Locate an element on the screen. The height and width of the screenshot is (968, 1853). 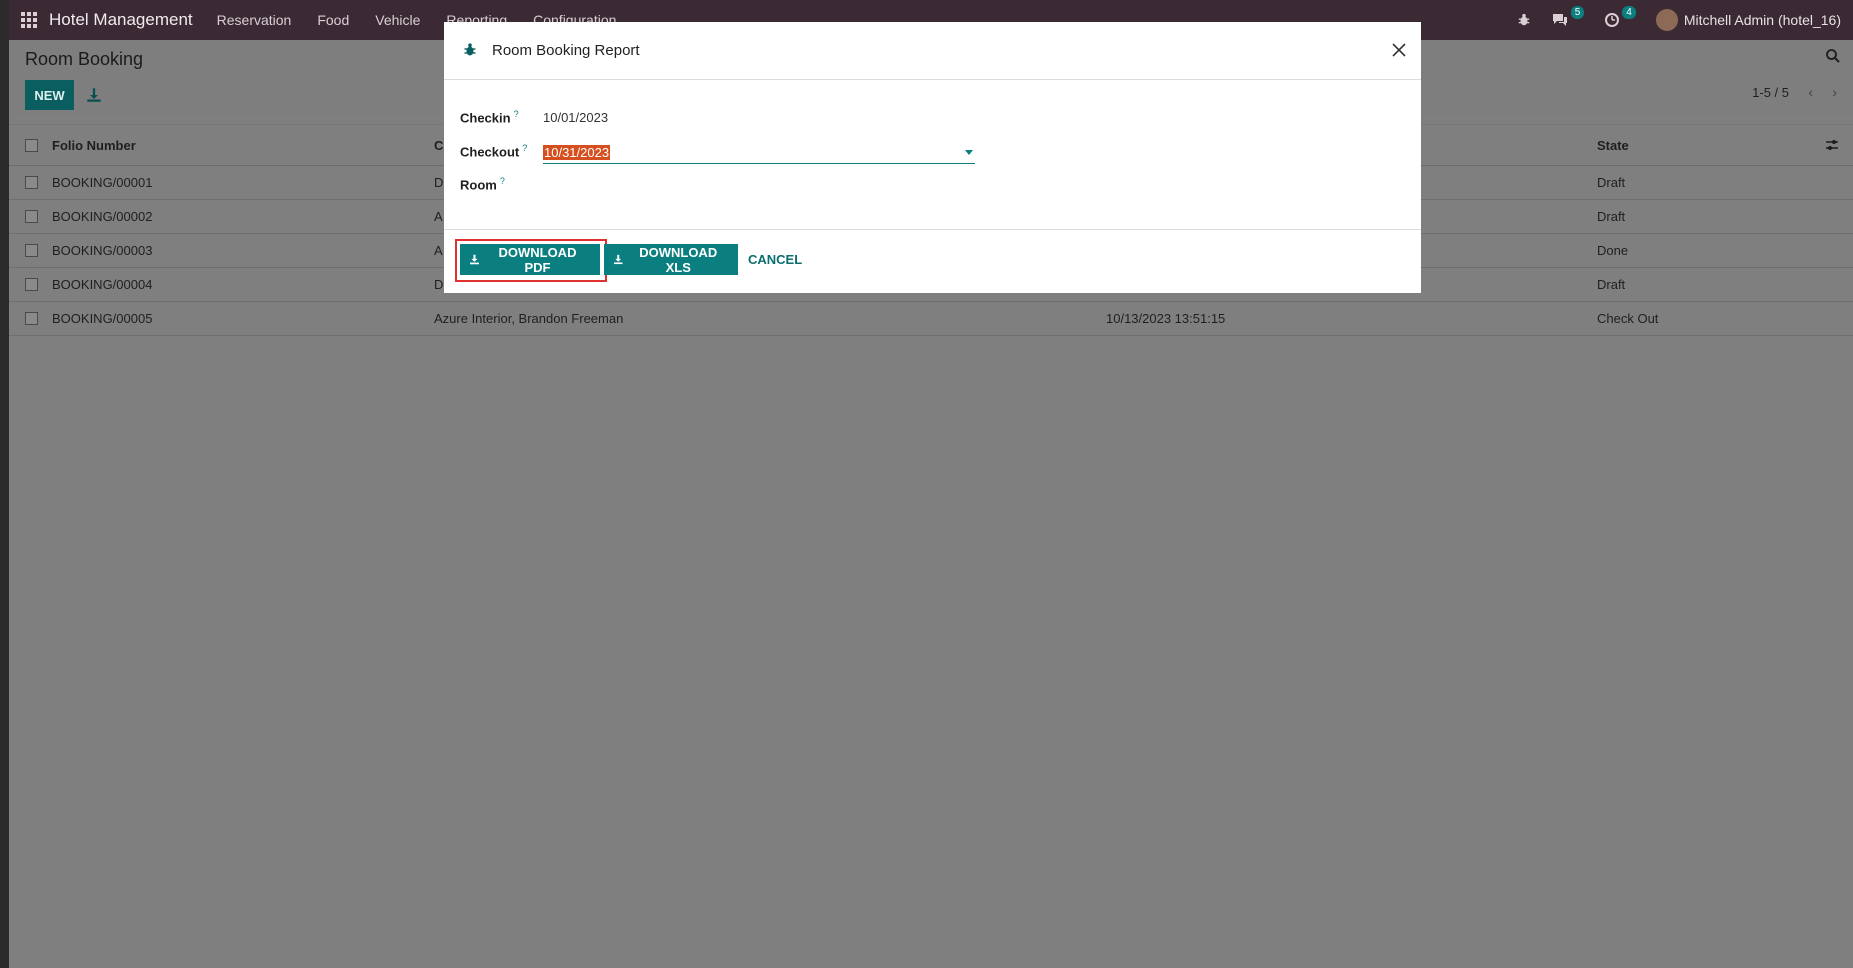
folio-number-cell: BOOKING/00001 is located at coordinates (102, 182).